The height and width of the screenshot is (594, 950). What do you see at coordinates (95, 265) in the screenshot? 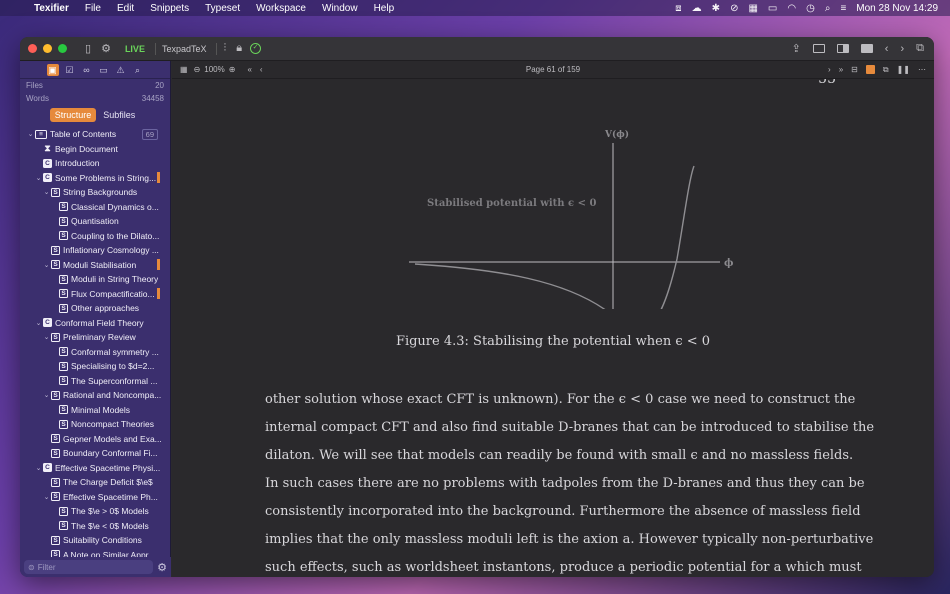
I see `toc-item: ⌄ S Moduli Stabilisation` at bounding box center [95, 265].